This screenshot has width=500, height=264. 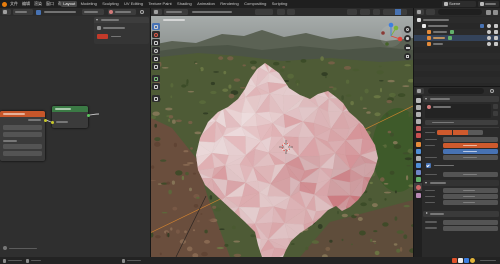 I want to click on properties-search-input, so click(x=456, y=91).